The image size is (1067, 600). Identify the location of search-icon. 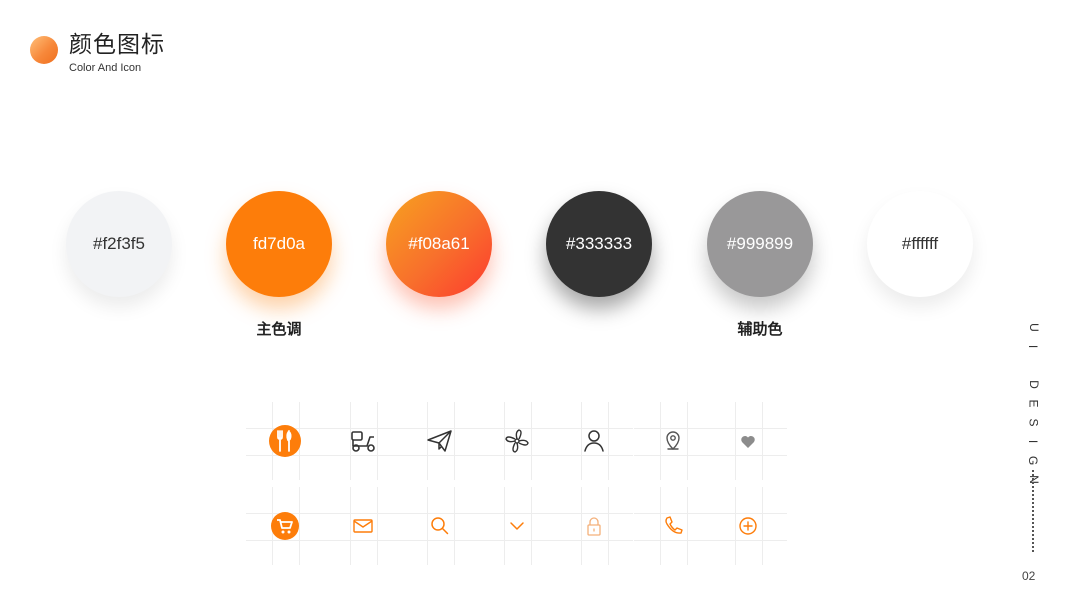
(440, 526).